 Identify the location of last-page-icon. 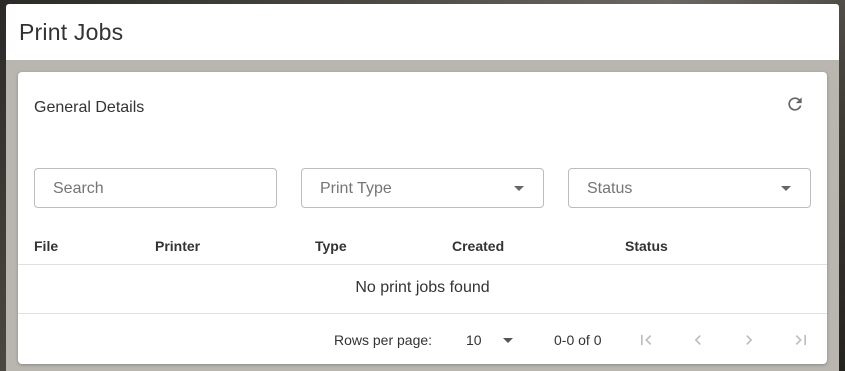
(800, 340).